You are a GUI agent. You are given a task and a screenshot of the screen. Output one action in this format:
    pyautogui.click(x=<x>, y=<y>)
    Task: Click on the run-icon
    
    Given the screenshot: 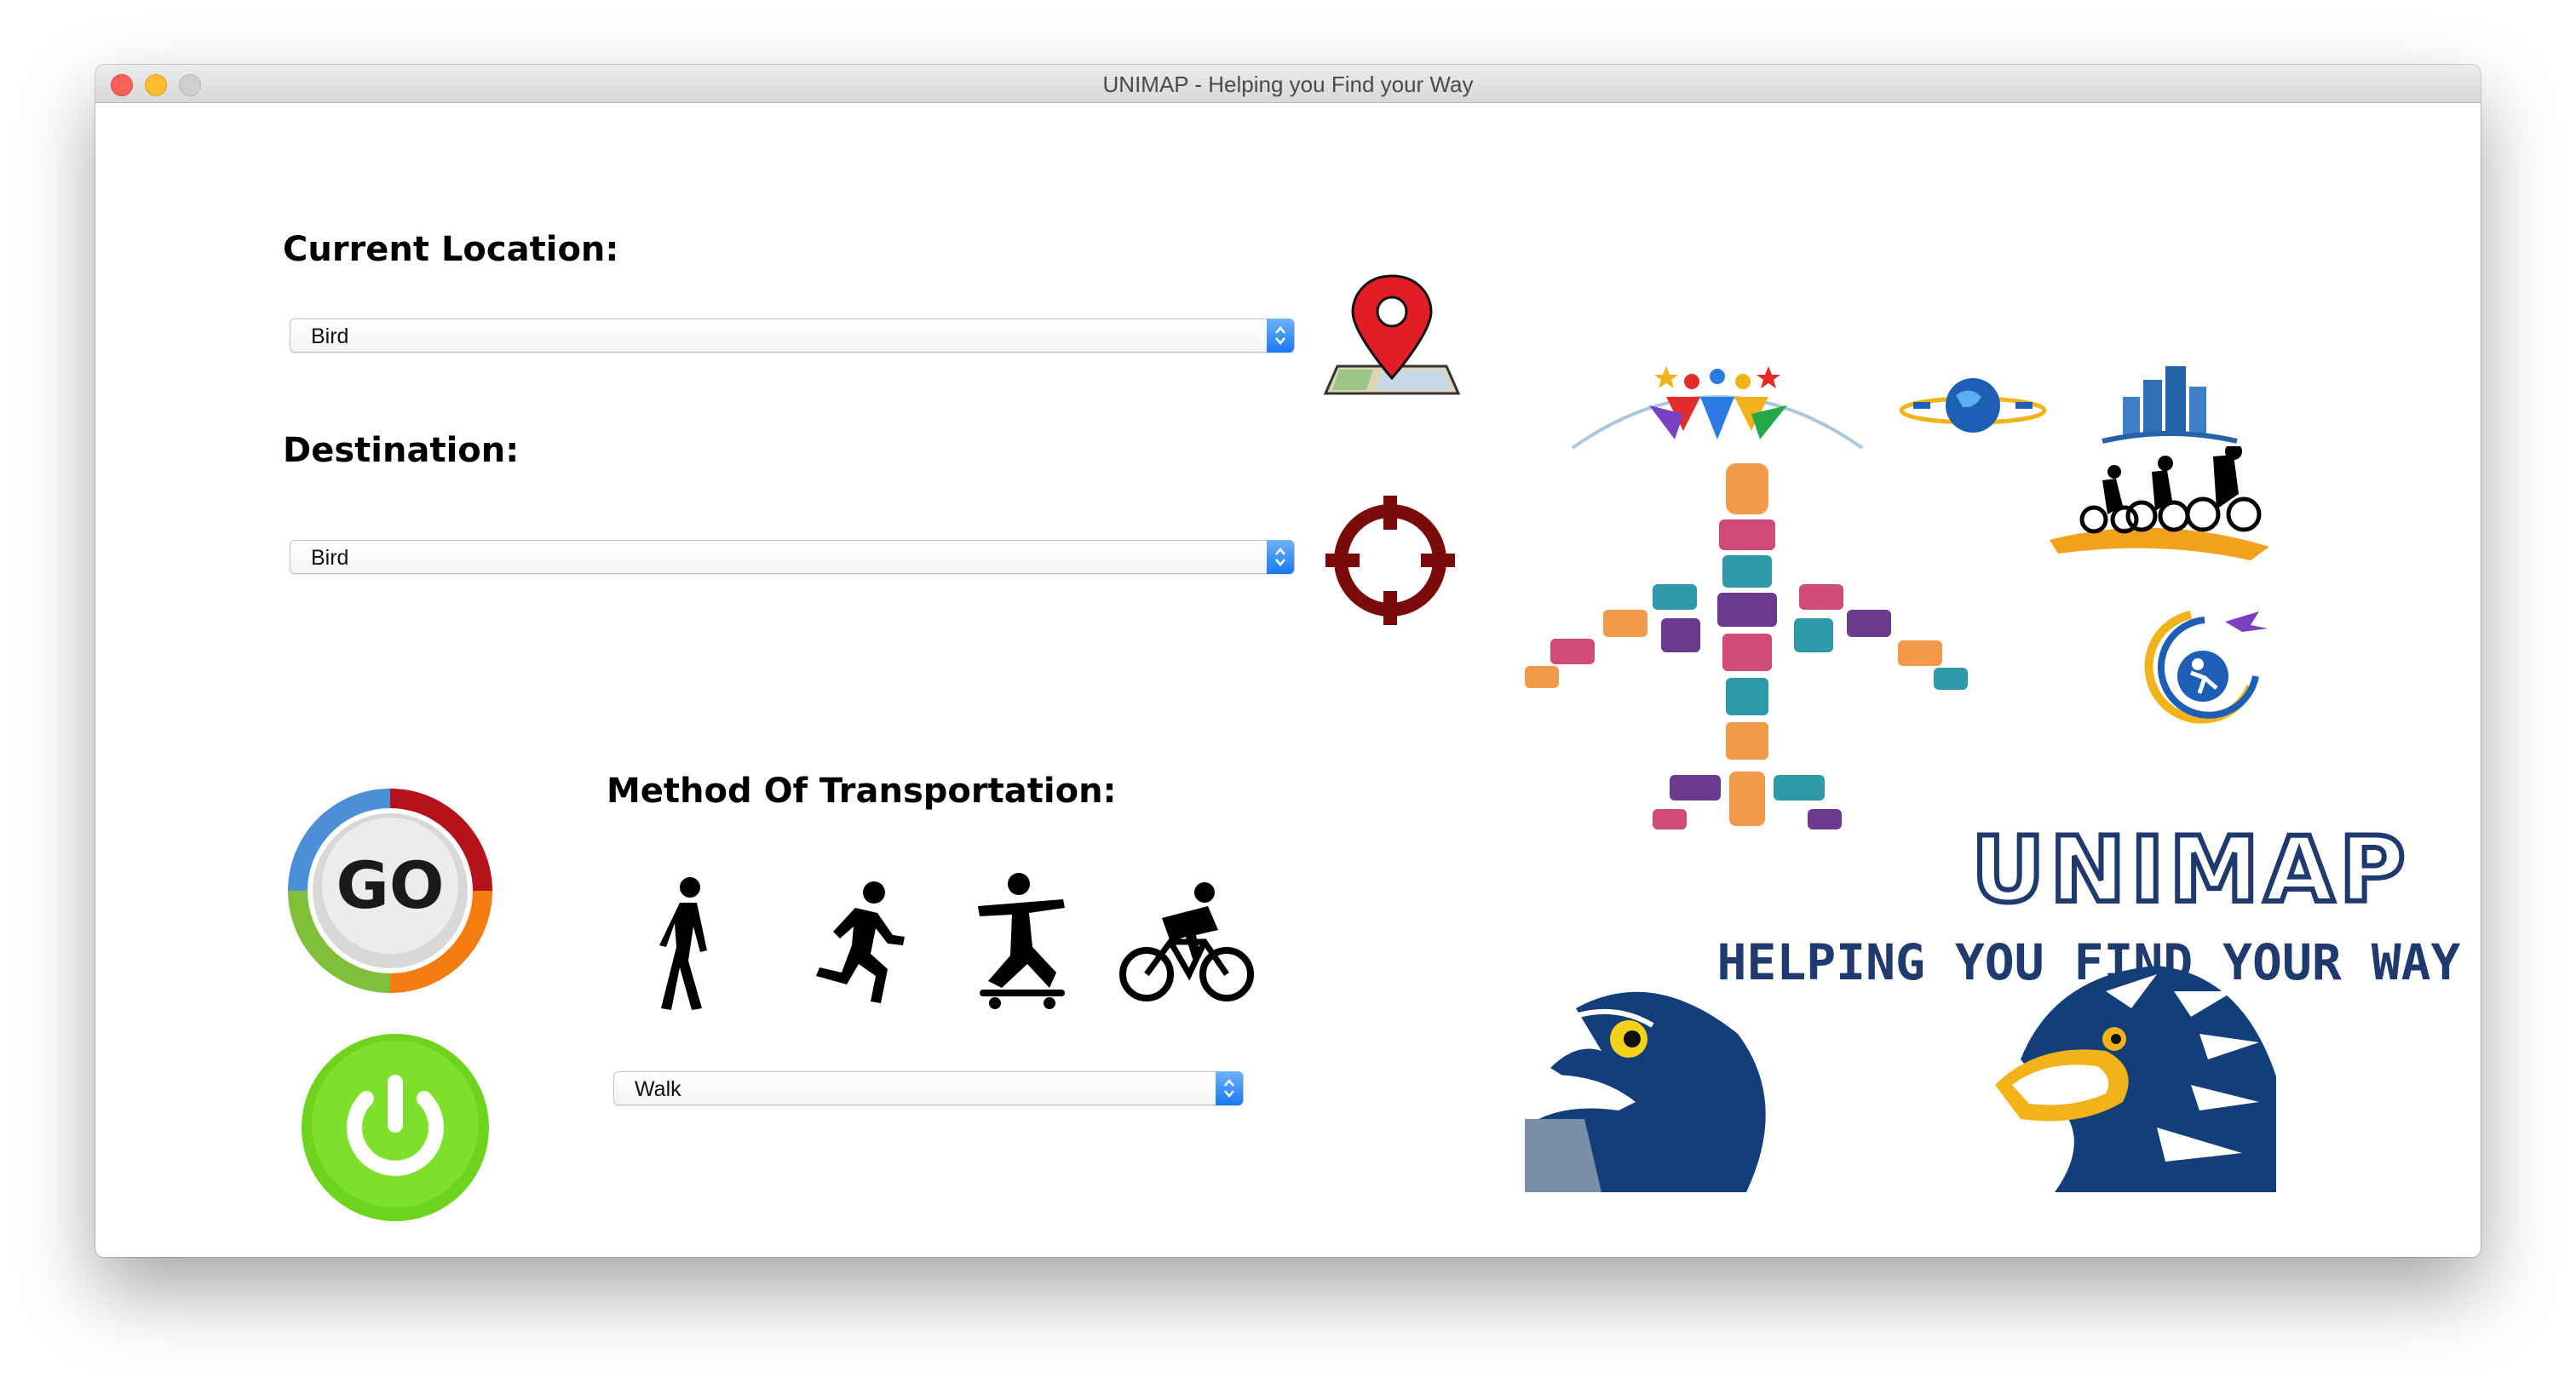 What is the action you would take?
    pyautogui.click(x=852, y=943)
    